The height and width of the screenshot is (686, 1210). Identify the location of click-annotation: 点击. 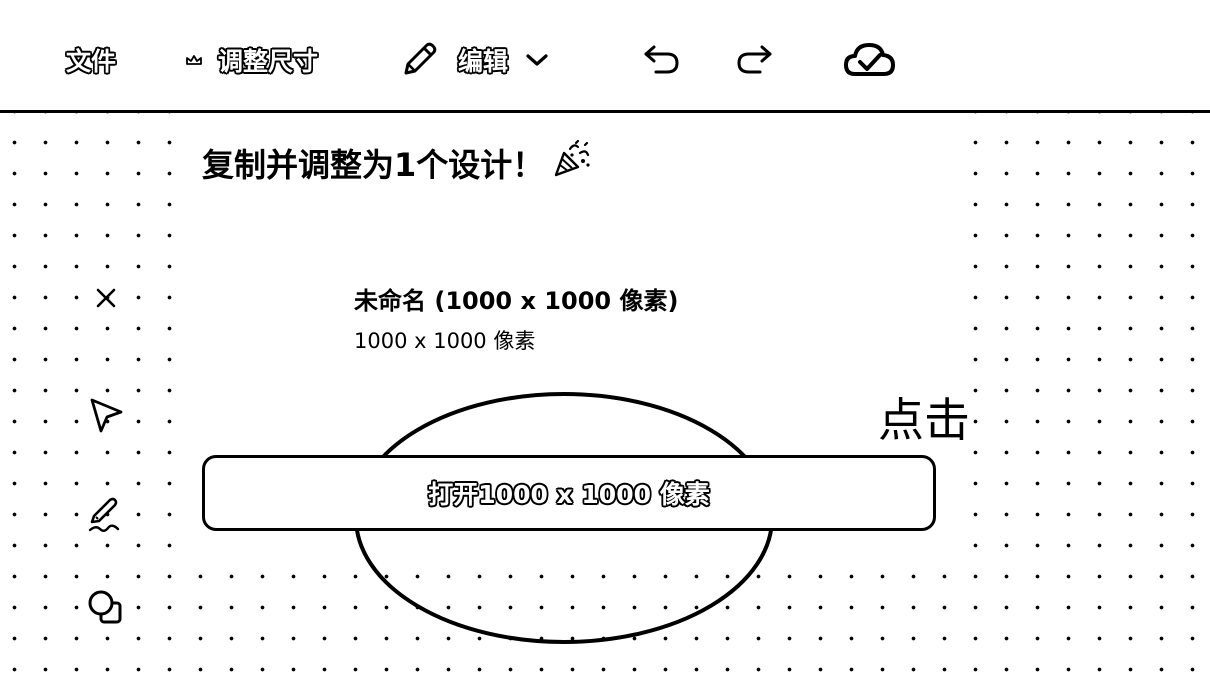
(924, 417).